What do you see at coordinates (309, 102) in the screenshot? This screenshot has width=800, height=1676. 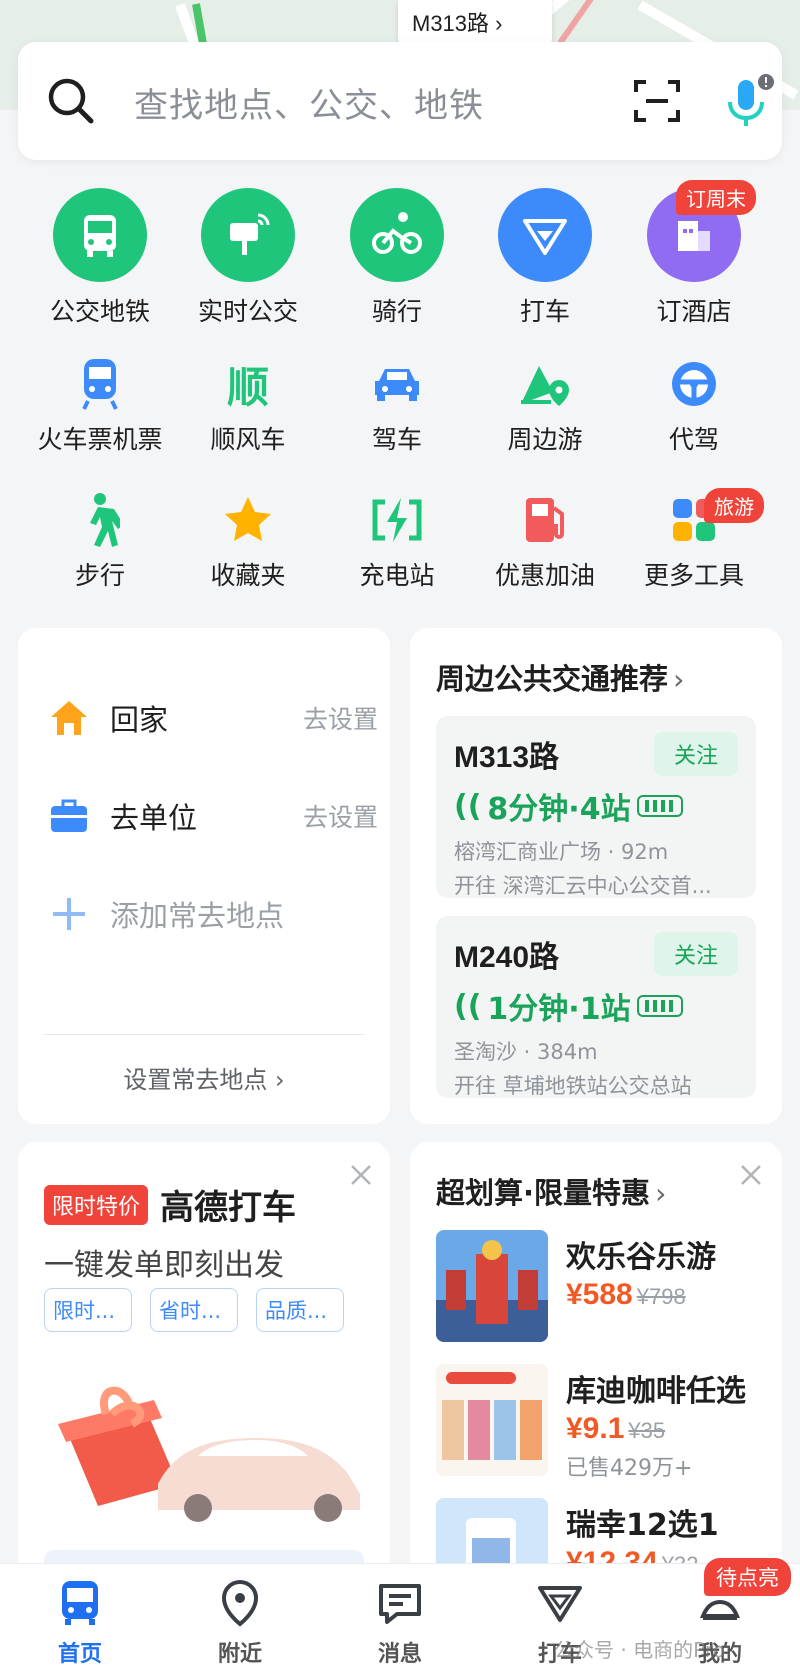 I see `search-placeholder: 查找地点、公交、地铁` at bounding box center [309, 102].